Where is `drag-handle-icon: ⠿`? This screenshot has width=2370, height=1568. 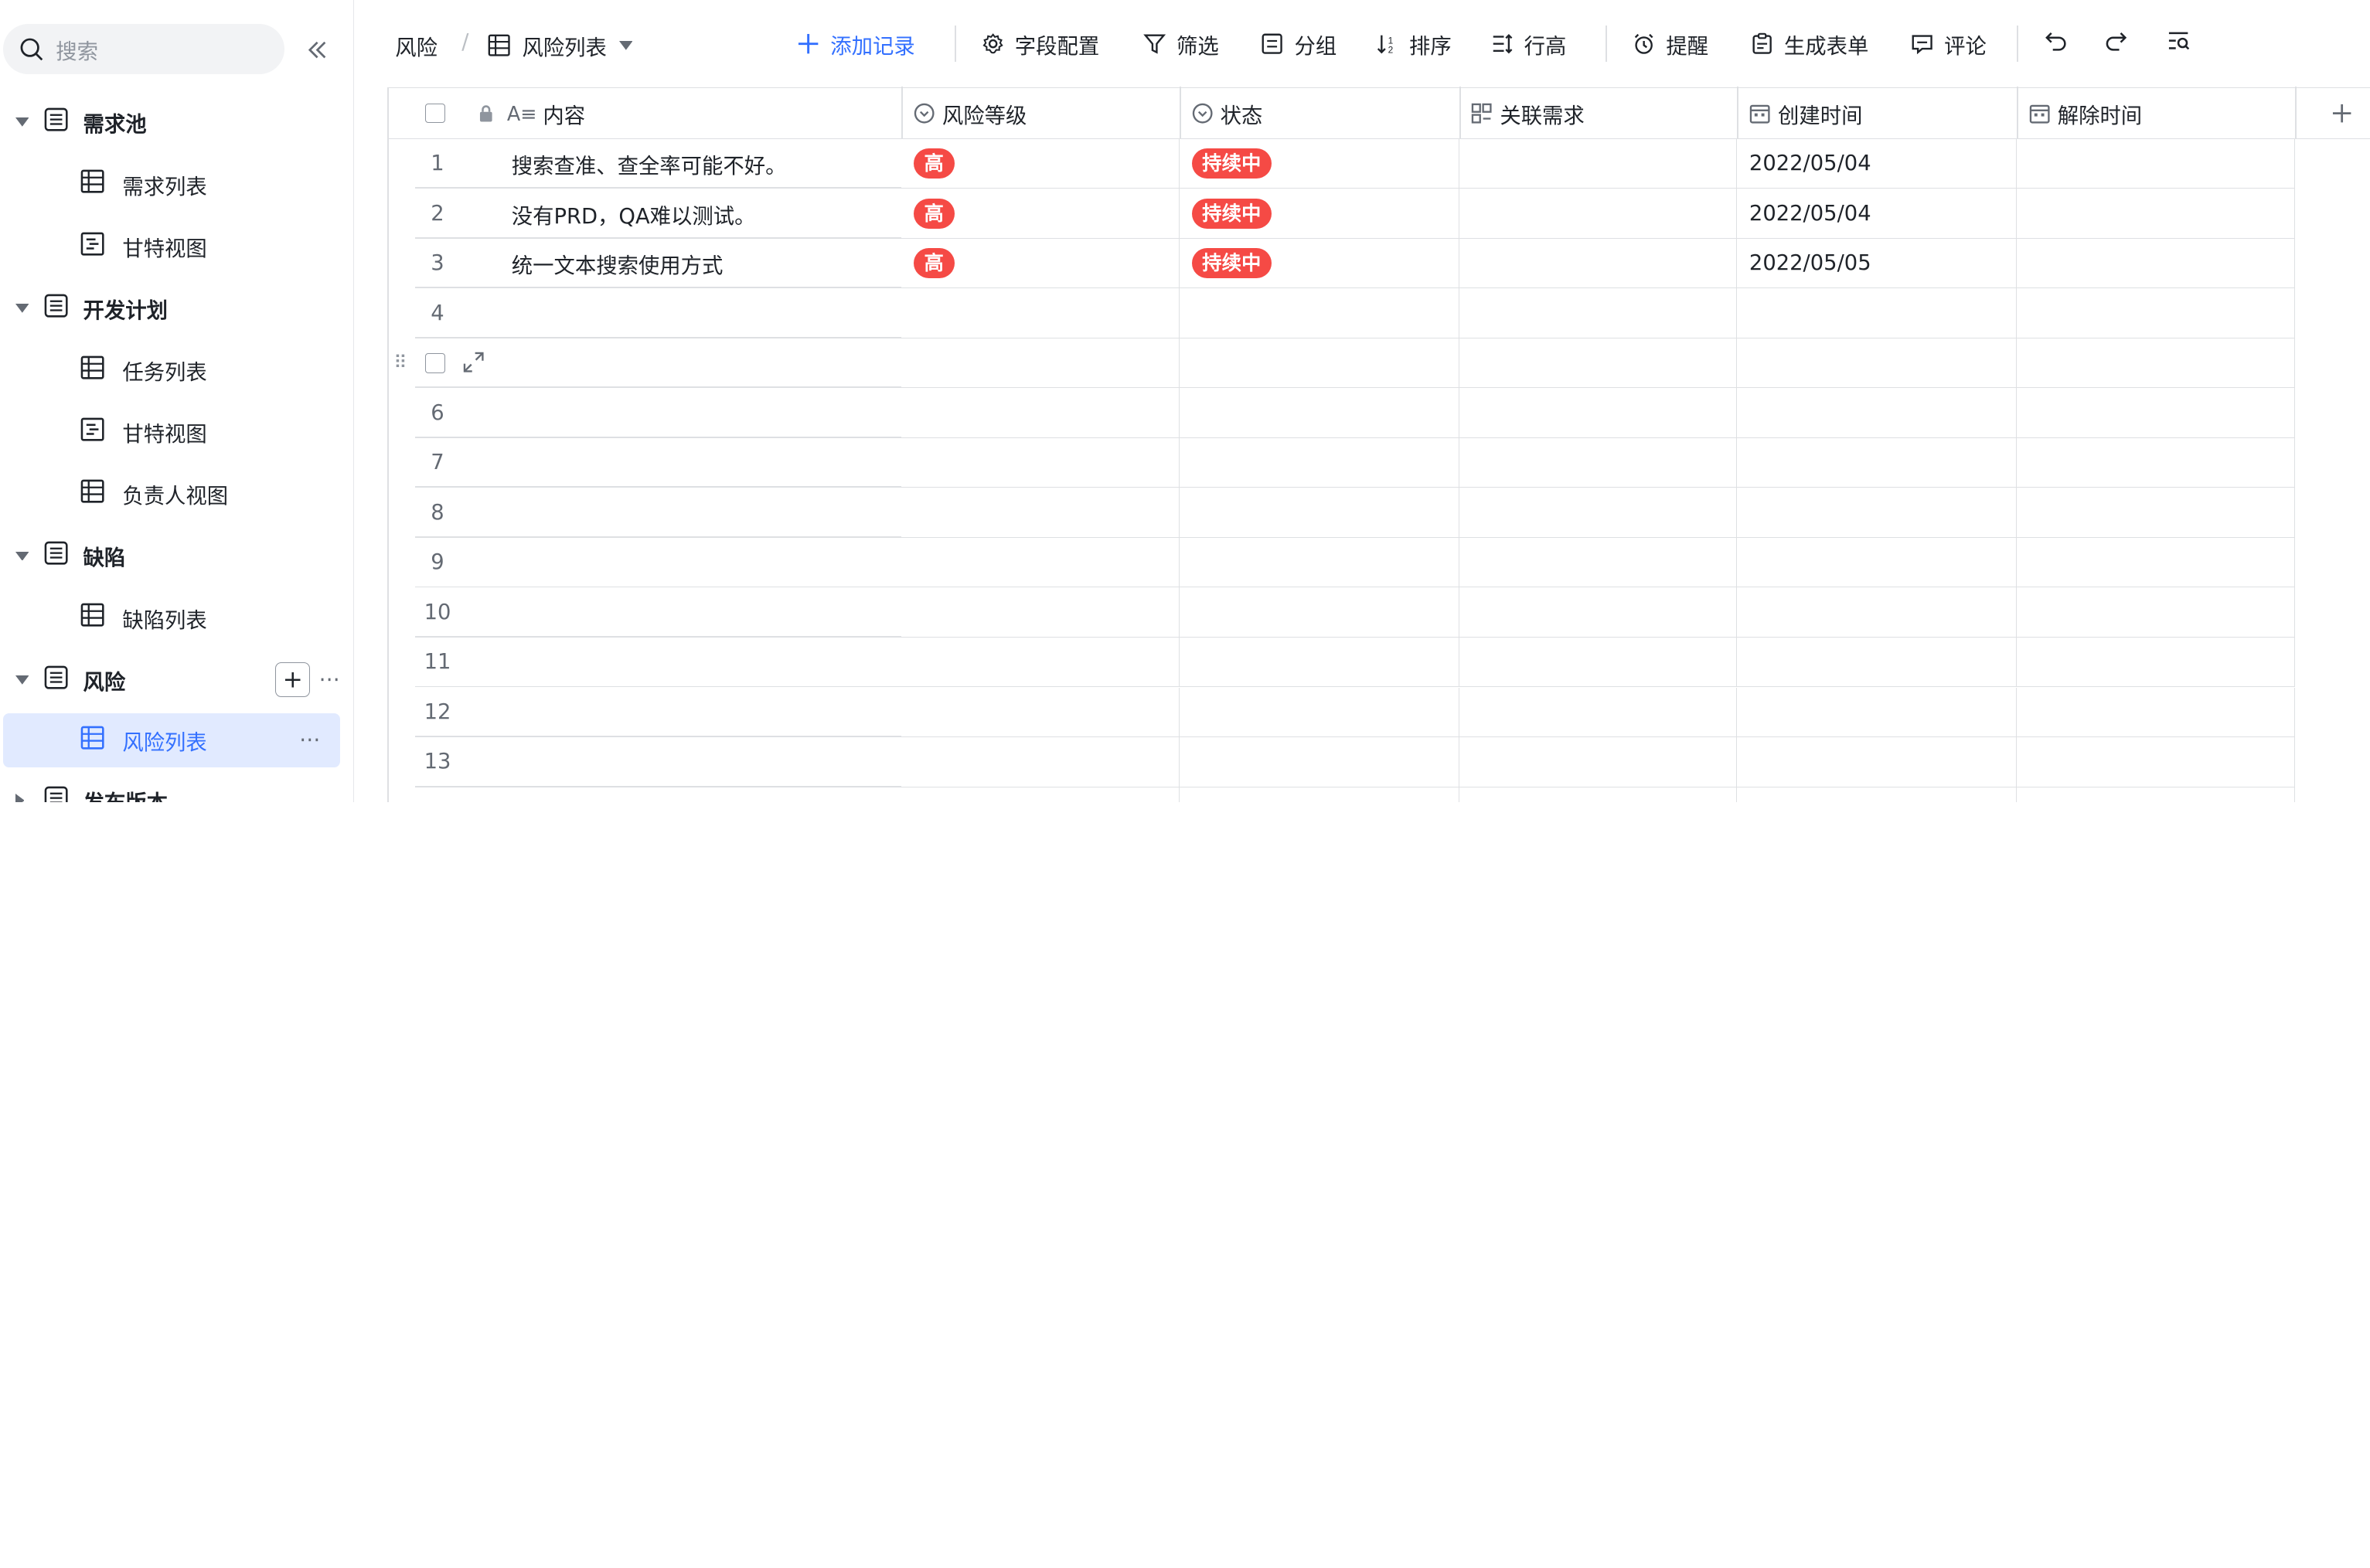
drag-handle-icon: ⠿ is located at coordinates (400, 363).